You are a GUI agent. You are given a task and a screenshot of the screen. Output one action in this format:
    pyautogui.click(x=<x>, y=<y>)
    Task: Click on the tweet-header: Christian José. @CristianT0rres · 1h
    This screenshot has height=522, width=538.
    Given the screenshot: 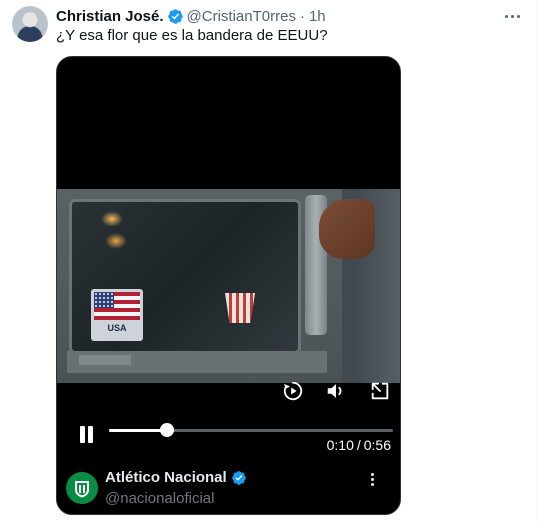 What is the action you would take?
    pyautogui.click(x=191, y=16)
    